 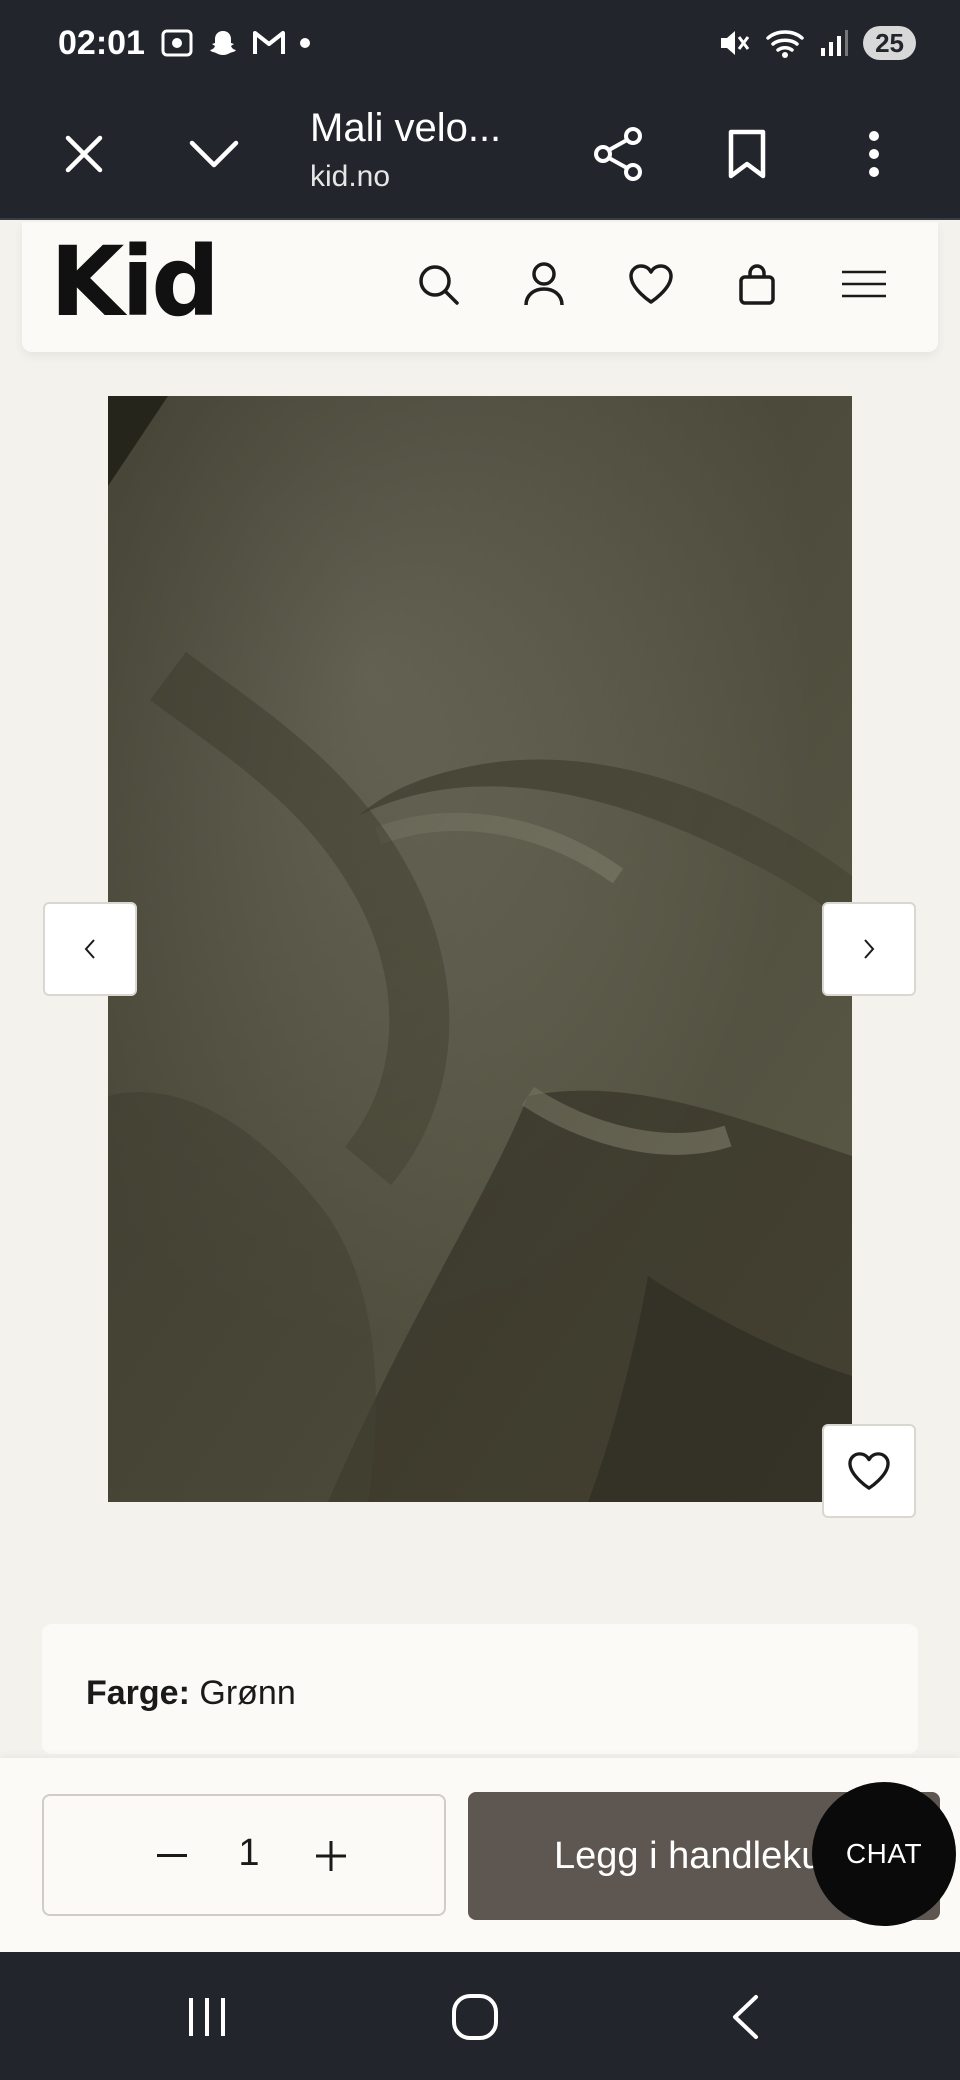 I want to click on home-button, so click(x=475, y=2017).